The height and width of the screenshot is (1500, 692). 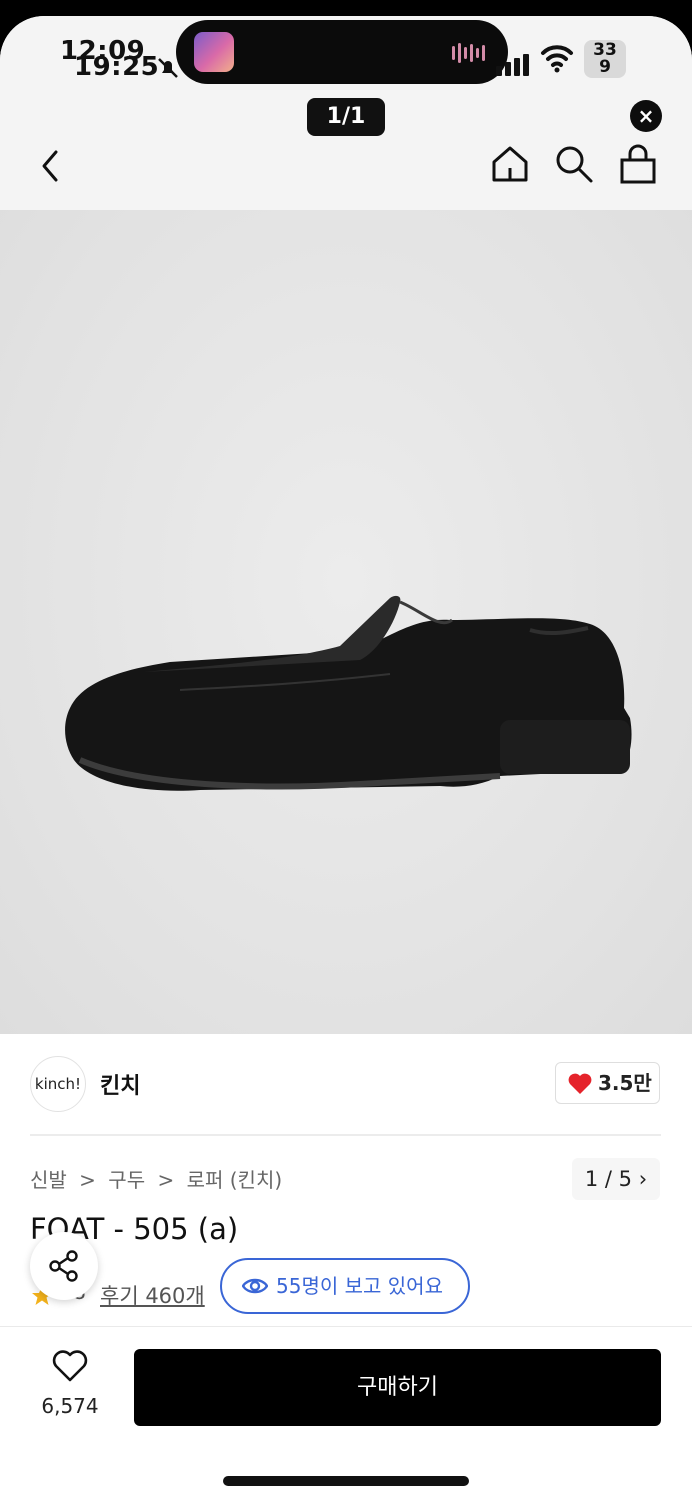 I want to click on wifi-icon, so click(x=557, y=59).